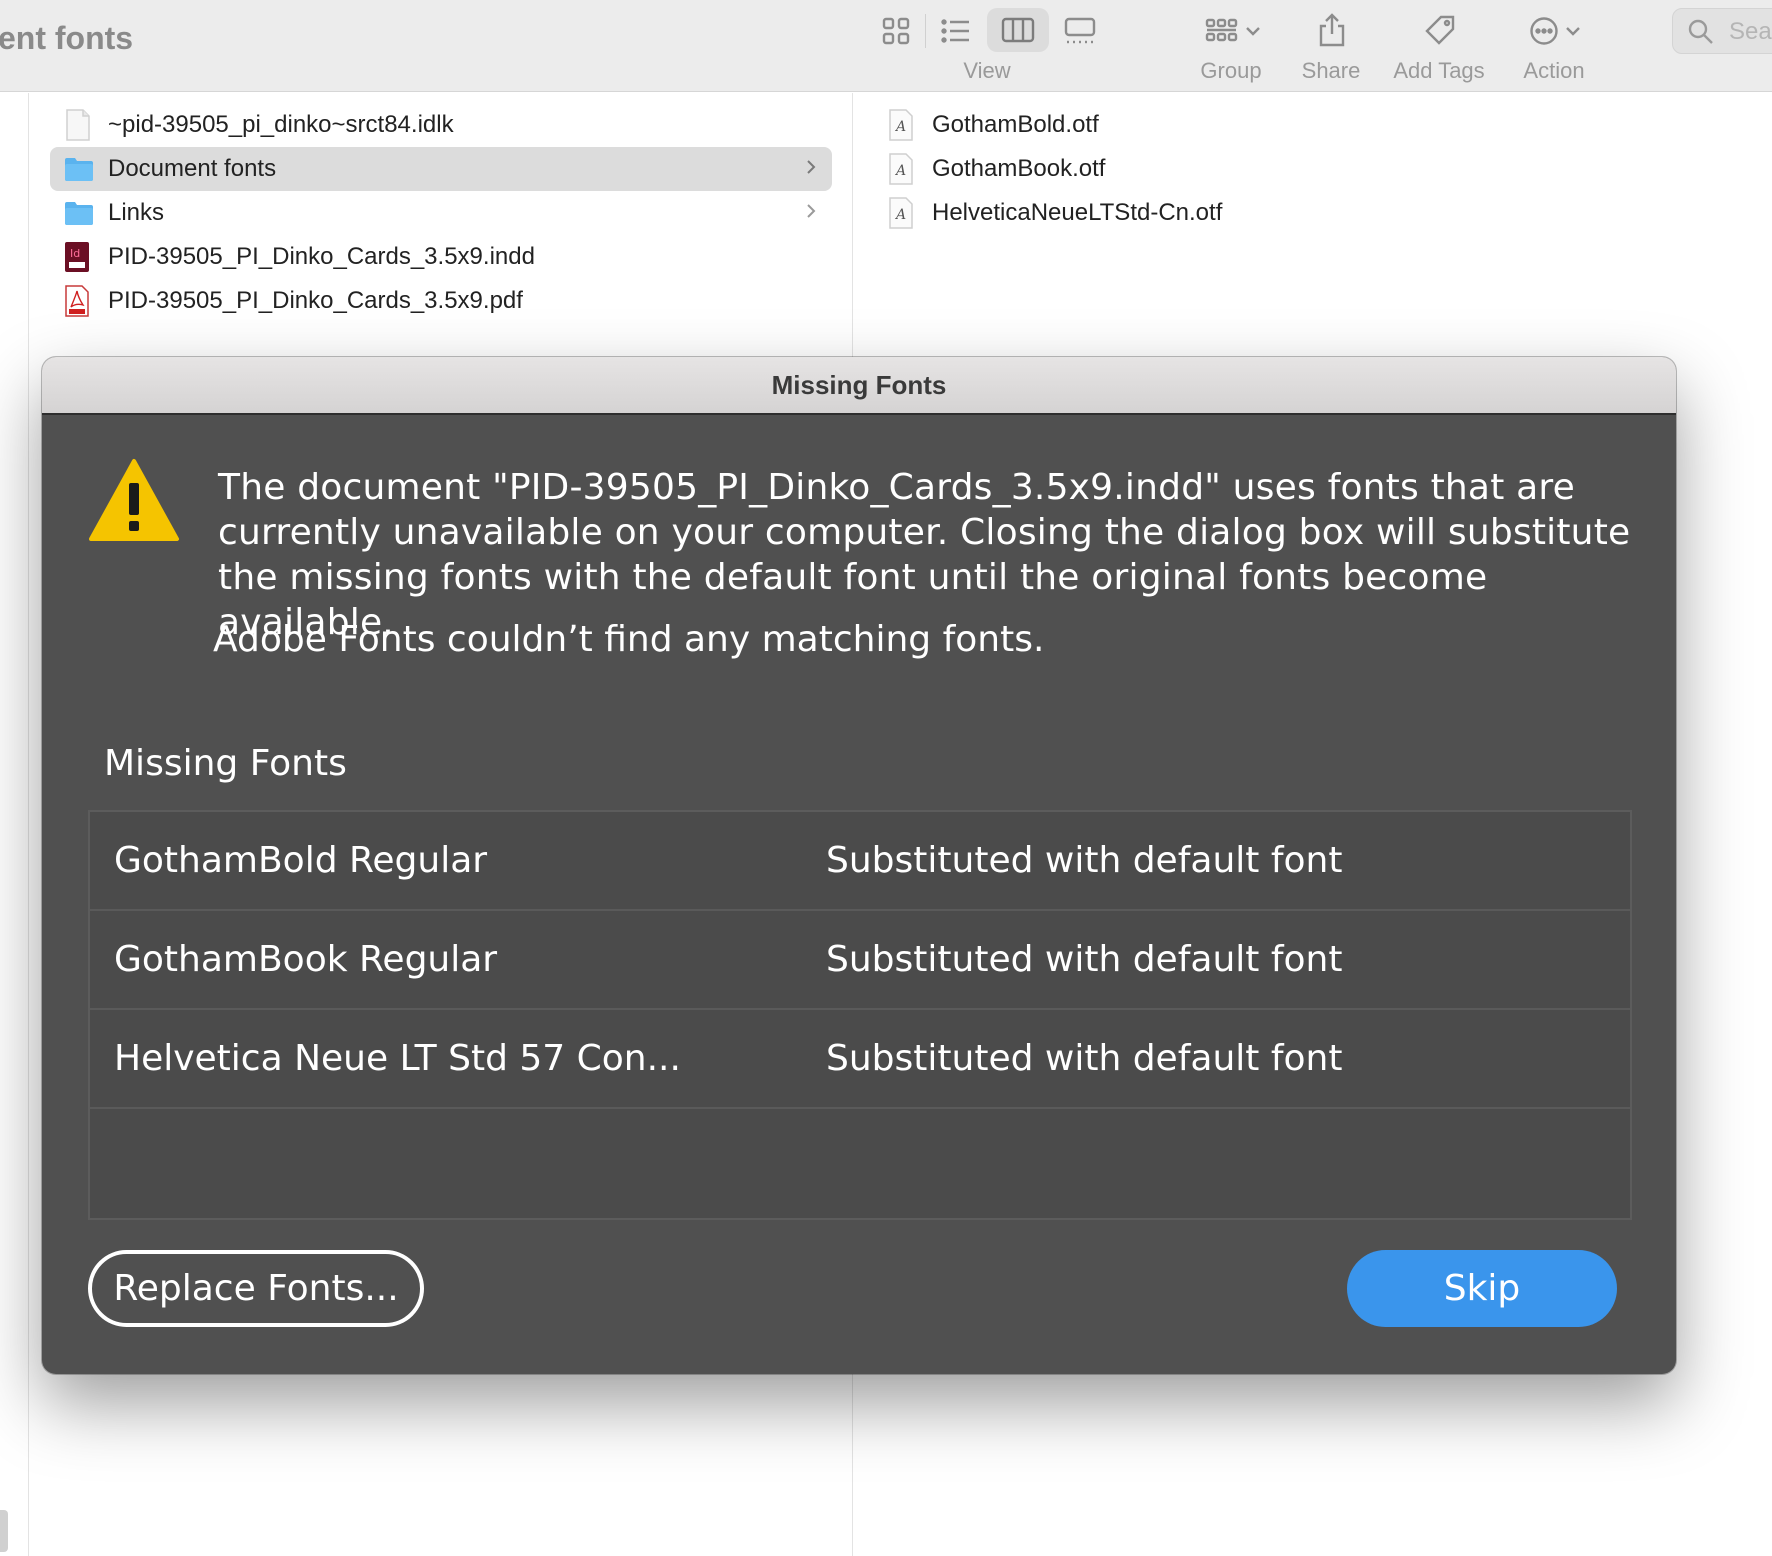  I want to click on file-item: A HelveticaNeueLTStd-Cn.otf, so click(1234, 213).